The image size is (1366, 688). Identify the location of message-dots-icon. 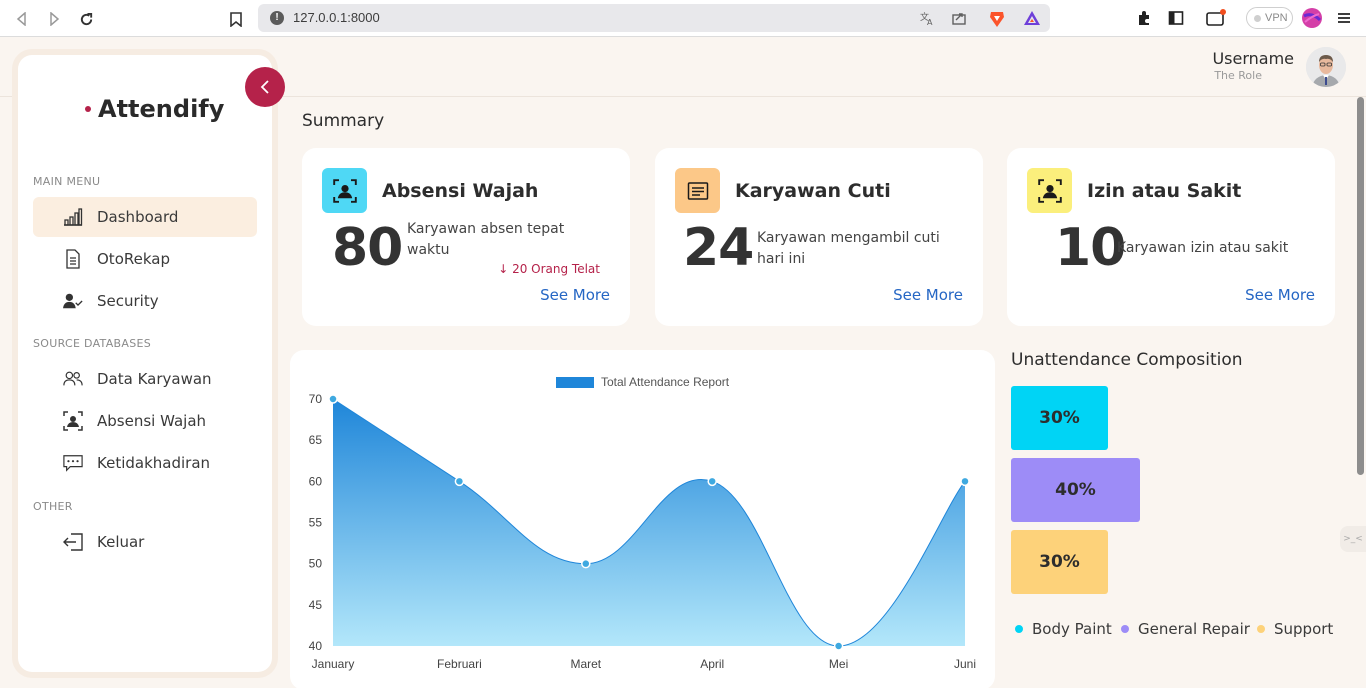
(73, 463).